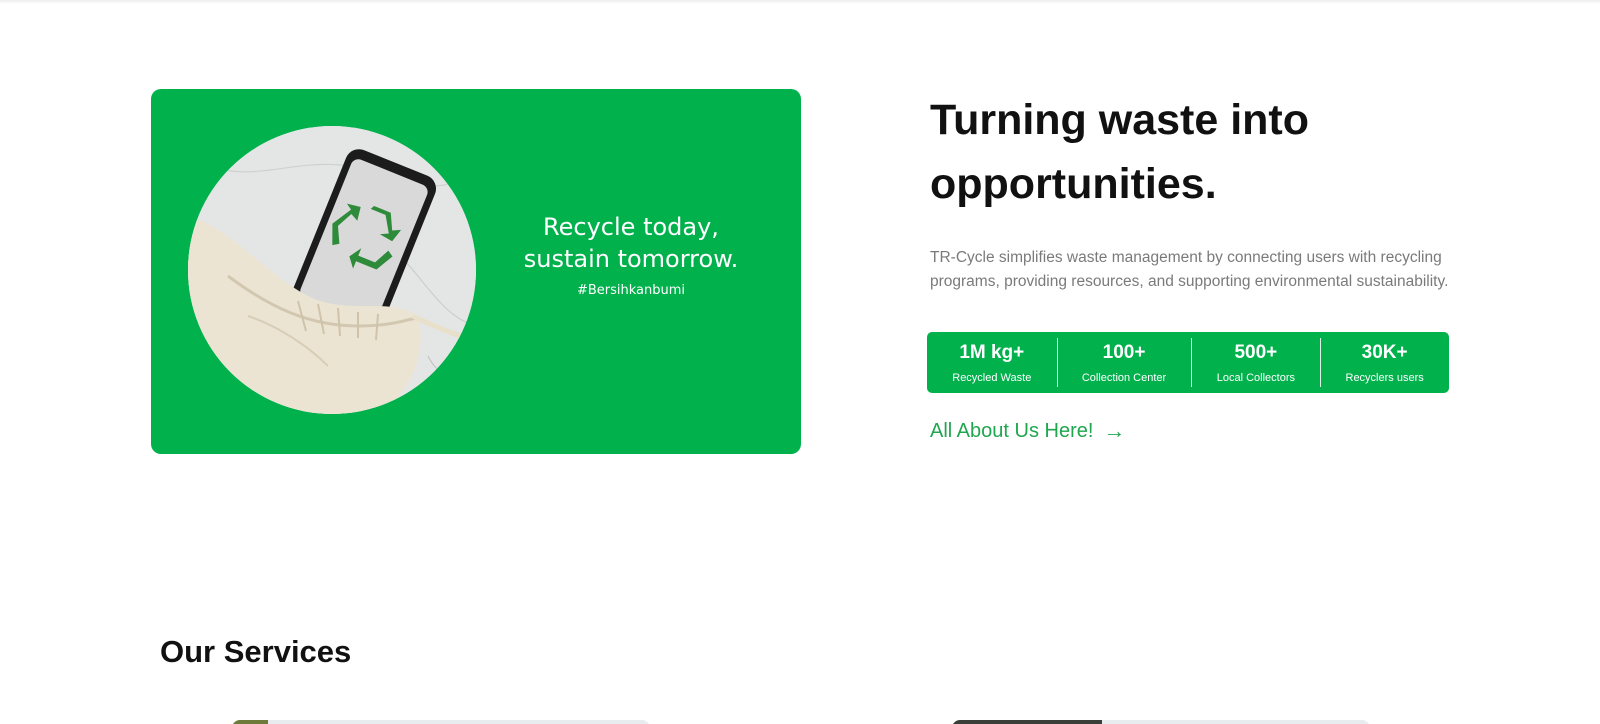 This screenshot has width=1600, height=724. What do you see at coordinates (1124, 352) in the screenshot?
I see `stat-value: 100+` at bounding box center [1124, 352].